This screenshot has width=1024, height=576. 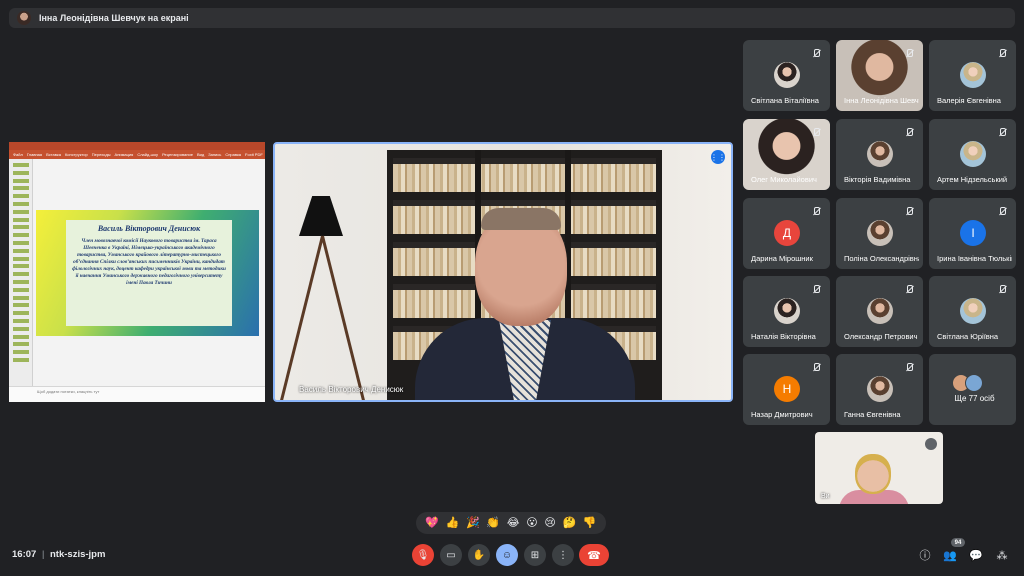 I want to click on meeting-details-button: ⓘ, so click(x=925, y=555).